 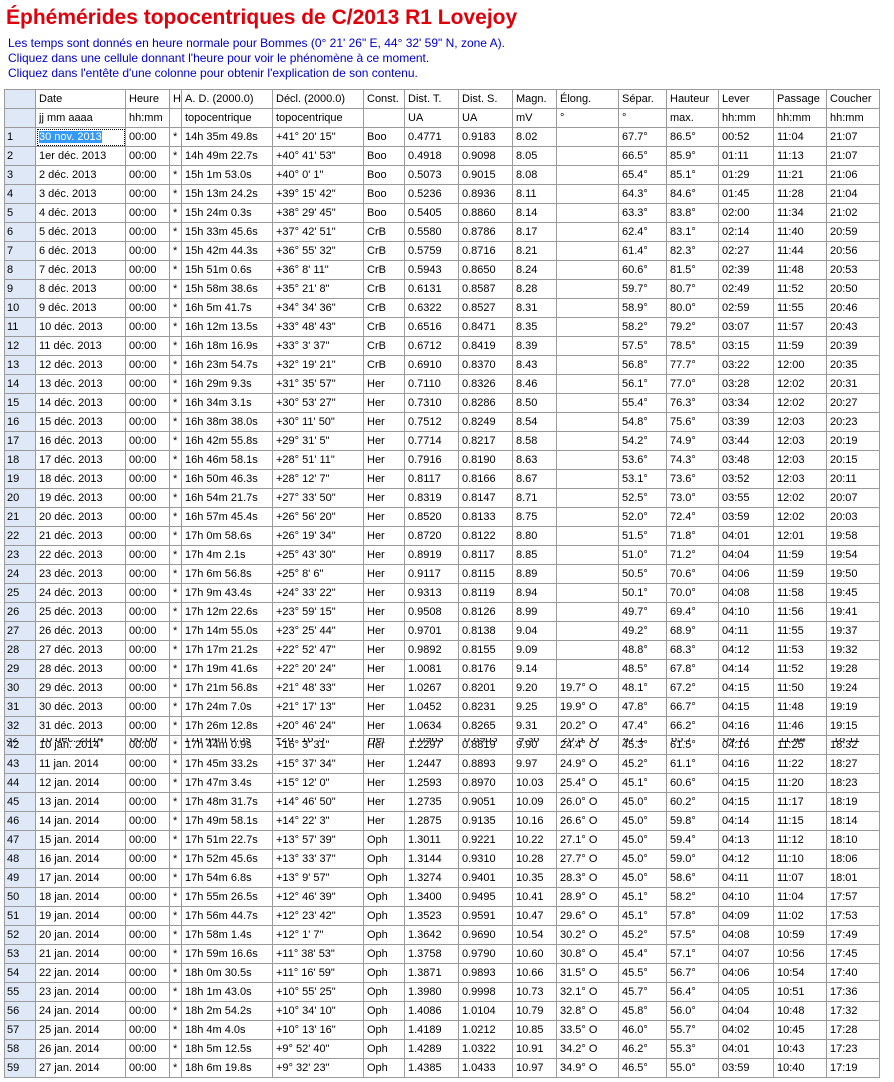 What do you see at coordinates (227, 764) in the screenshot?
I see `cell-ra: 17h 45m 33.2s` at bounding box center [227, 764].